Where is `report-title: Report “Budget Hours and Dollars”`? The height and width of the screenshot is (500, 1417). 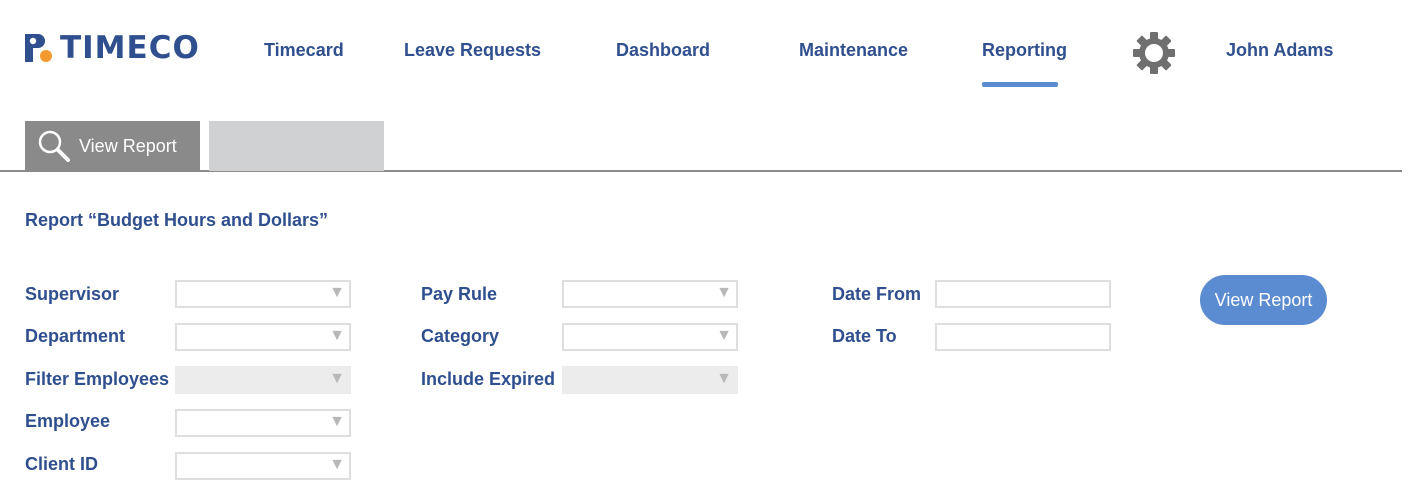 report-title: Report “Budget Hours and Dollars” is located at coordinates (177, 220).